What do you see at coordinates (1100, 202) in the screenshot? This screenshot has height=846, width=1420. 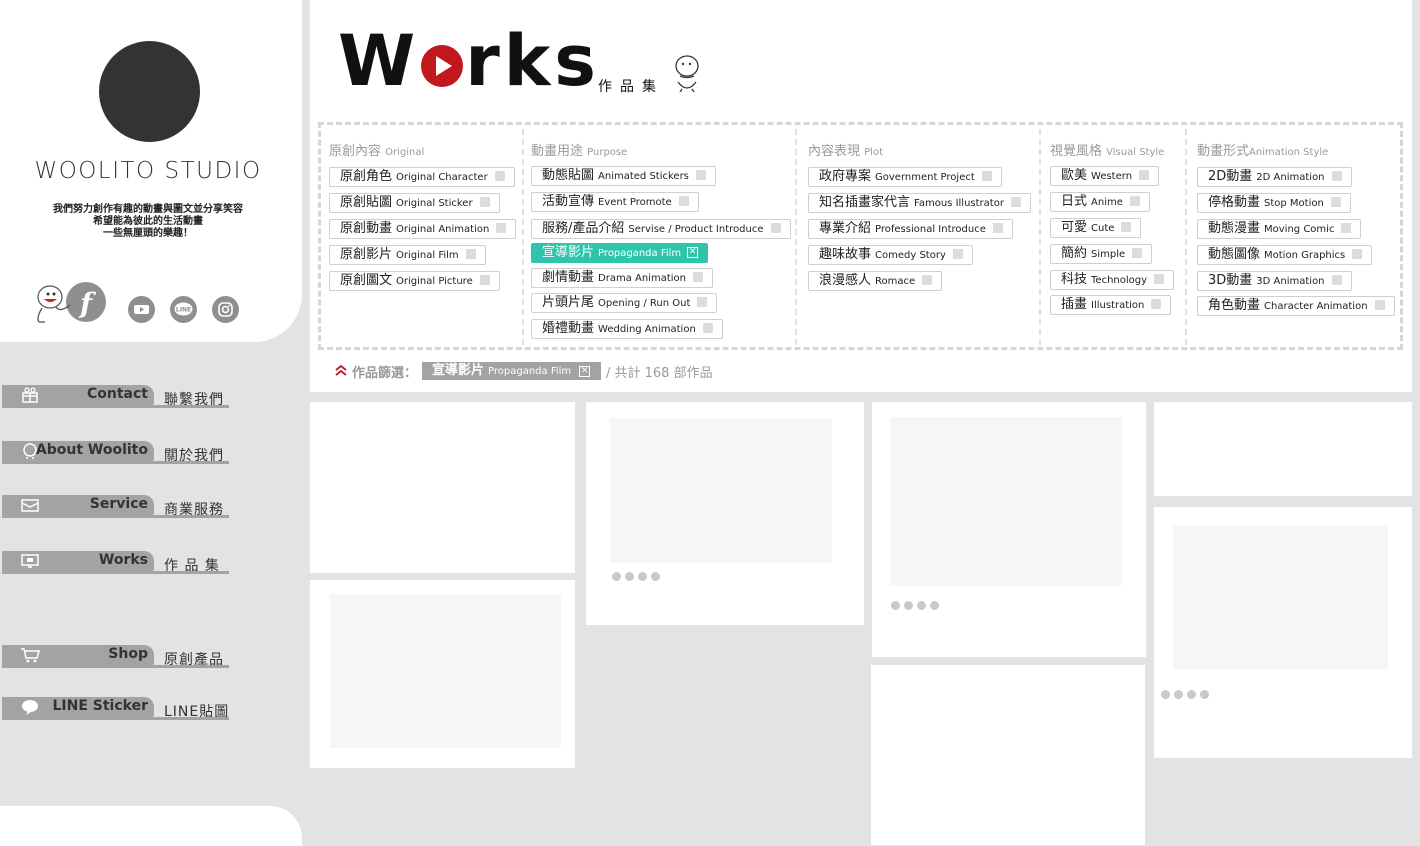 I see `filter-tag: 日式 Anime` at bounding box center [1100, 202].